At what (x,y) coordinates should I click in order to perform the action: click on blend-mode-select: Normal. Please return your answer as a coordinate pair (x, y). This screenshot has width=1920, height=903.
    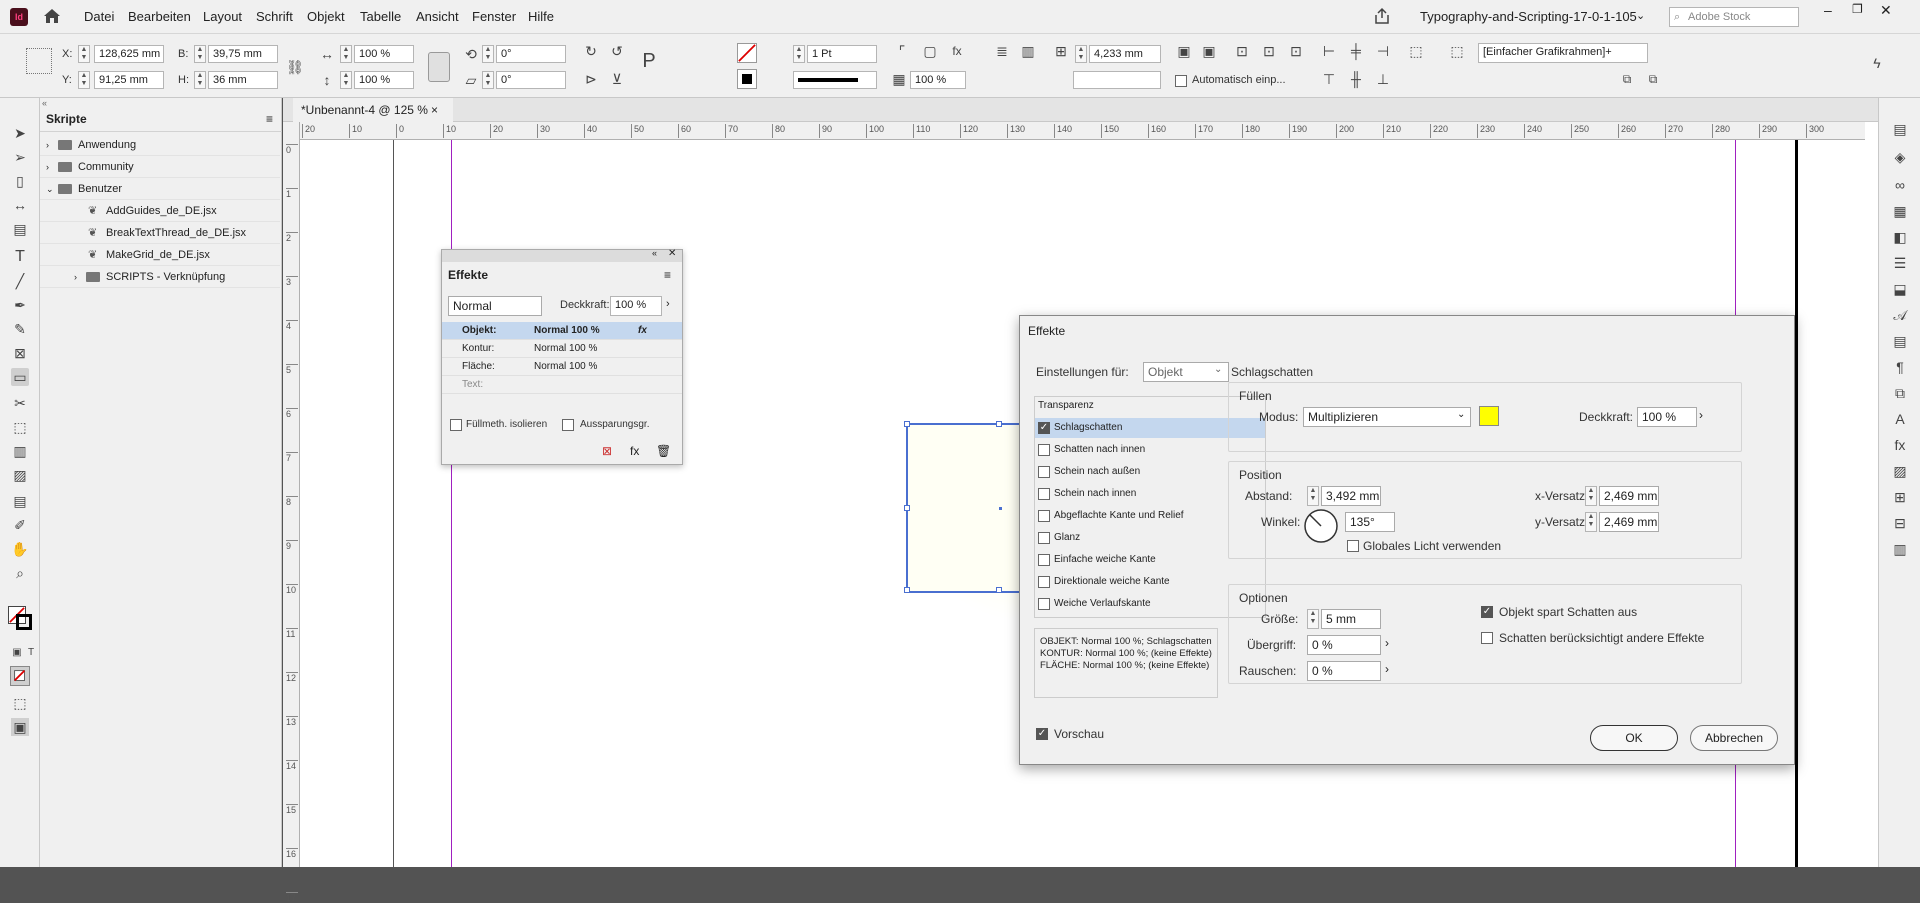
    Looking at the image, I should click on (495, 306).